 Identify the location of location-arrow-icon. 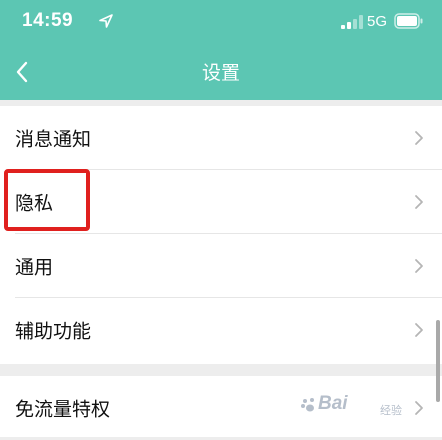
(106, 21).